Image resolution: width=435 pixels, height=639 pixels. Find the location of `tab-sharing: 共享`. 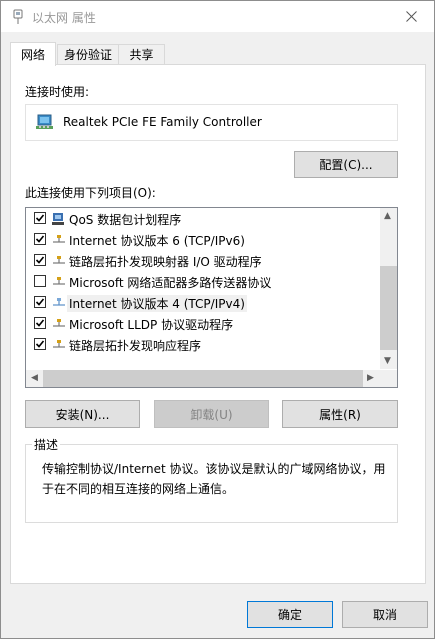

tab-sharing: 共享 is located at coordinates (141, 54).